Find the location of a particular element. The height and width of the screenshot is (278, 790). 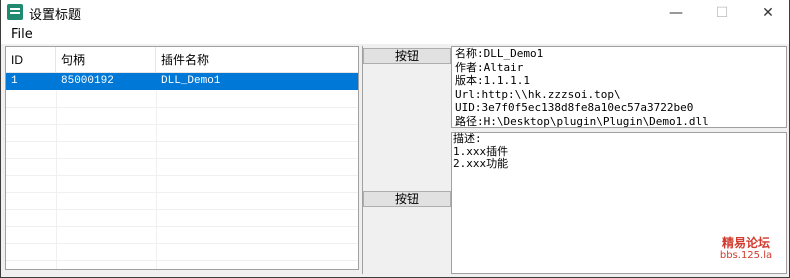

maximize-button: ☐ is located at coordinates (722, 12).